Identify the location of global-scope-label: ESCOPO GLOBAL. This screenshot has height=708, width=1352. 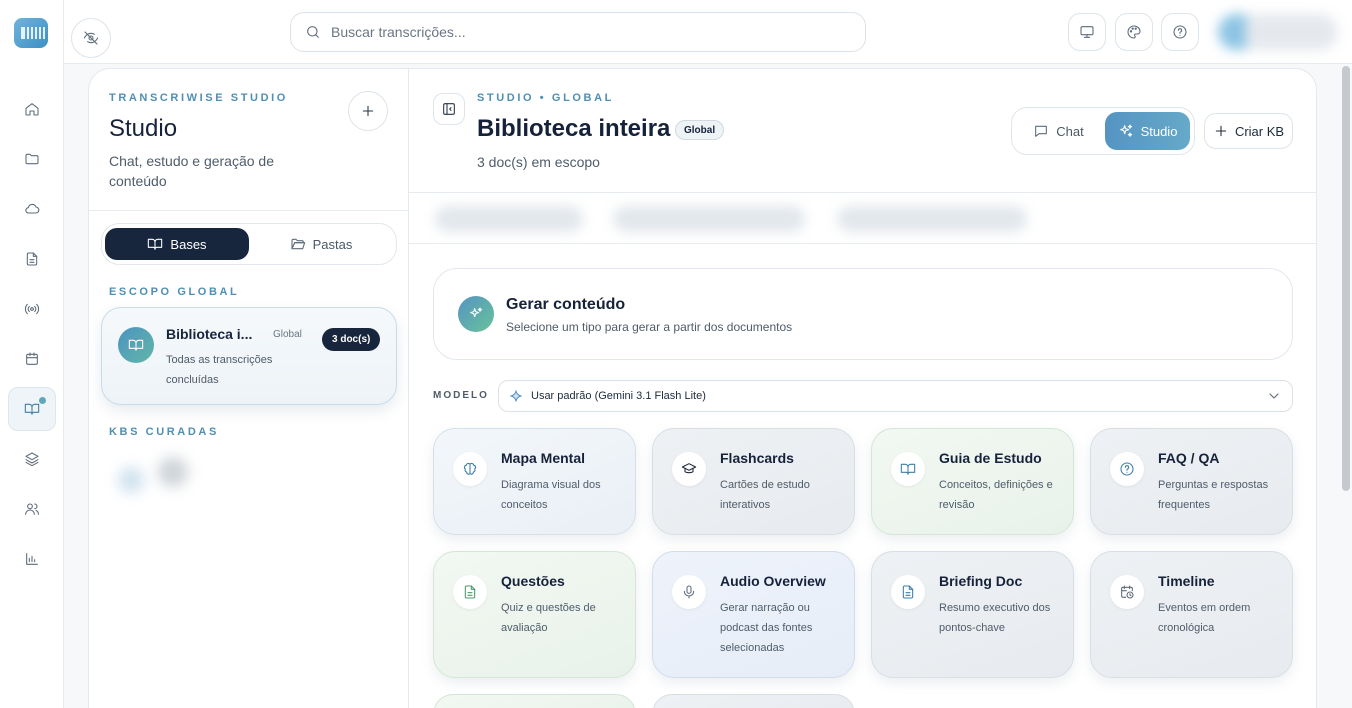
(174, 292).